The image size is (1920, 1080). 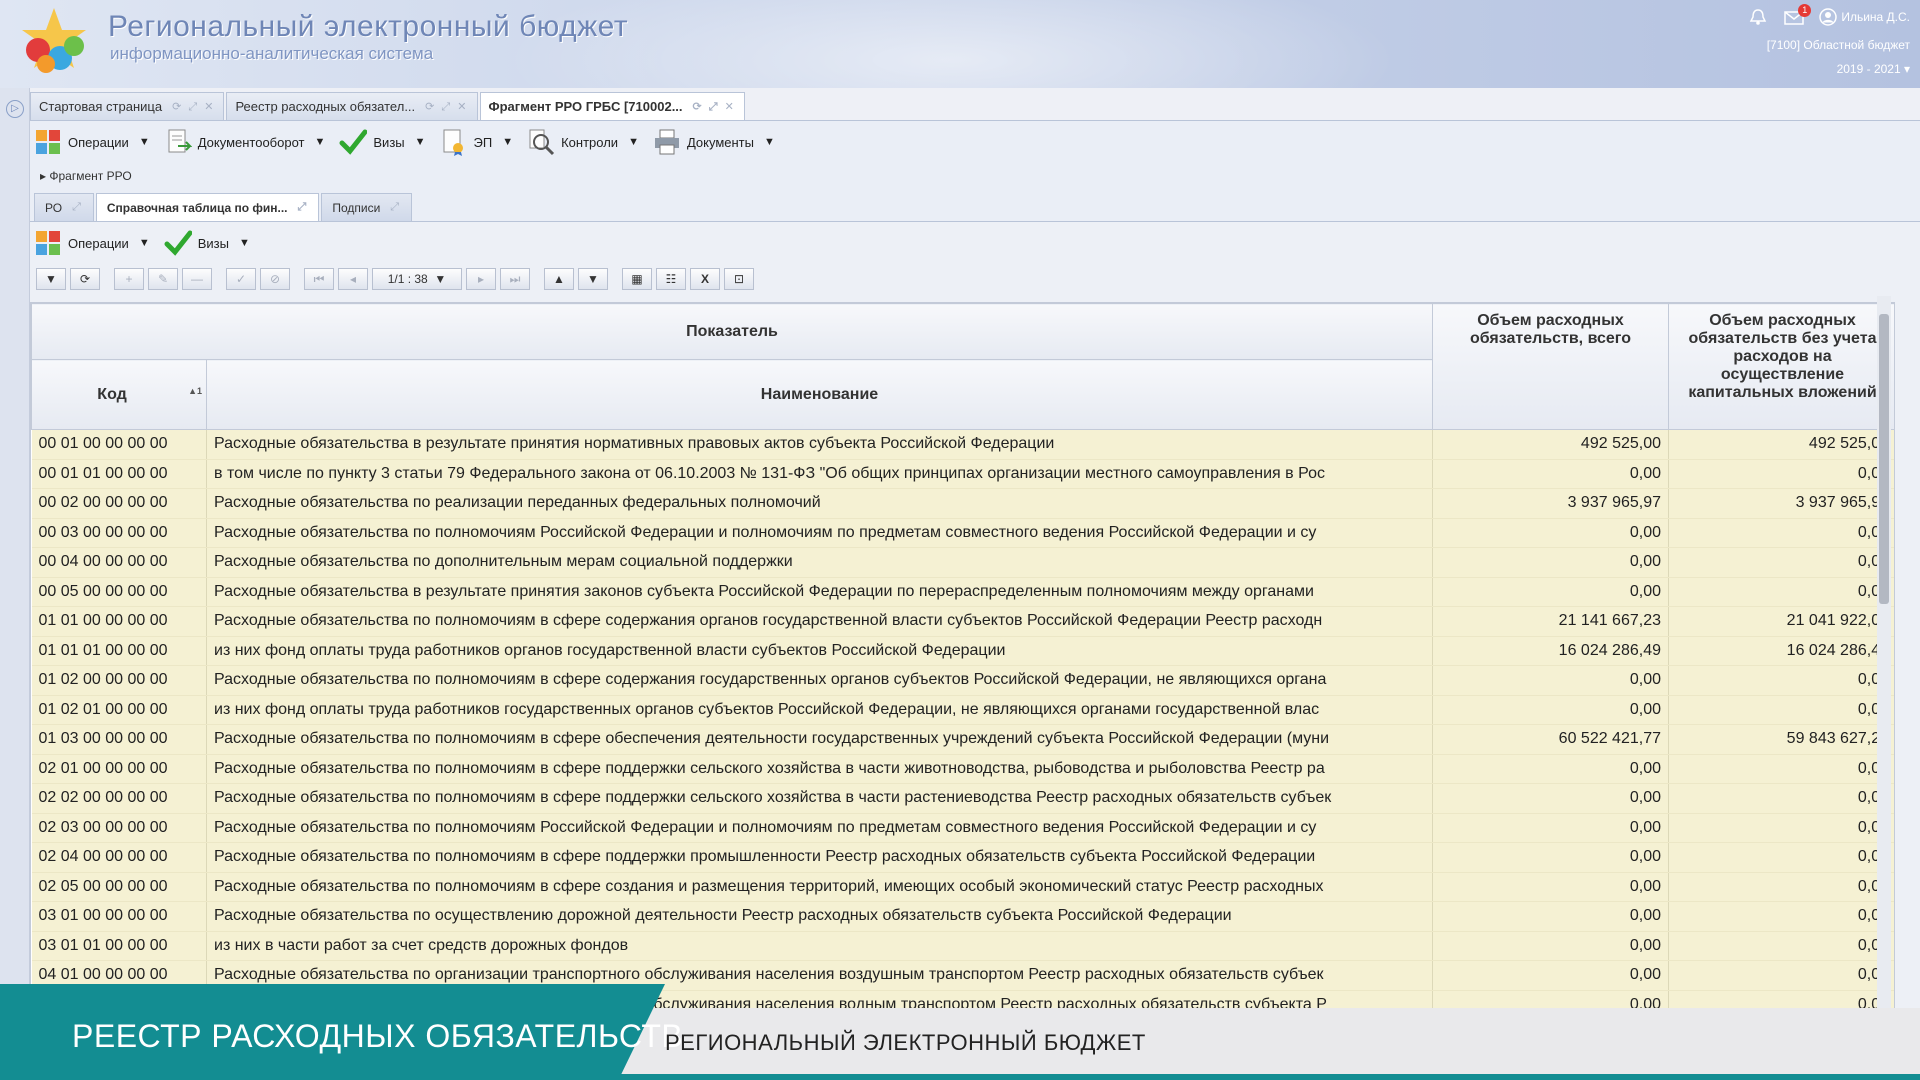 I want to click on refresh-icon: ⟳, so click(x=85, y=279).